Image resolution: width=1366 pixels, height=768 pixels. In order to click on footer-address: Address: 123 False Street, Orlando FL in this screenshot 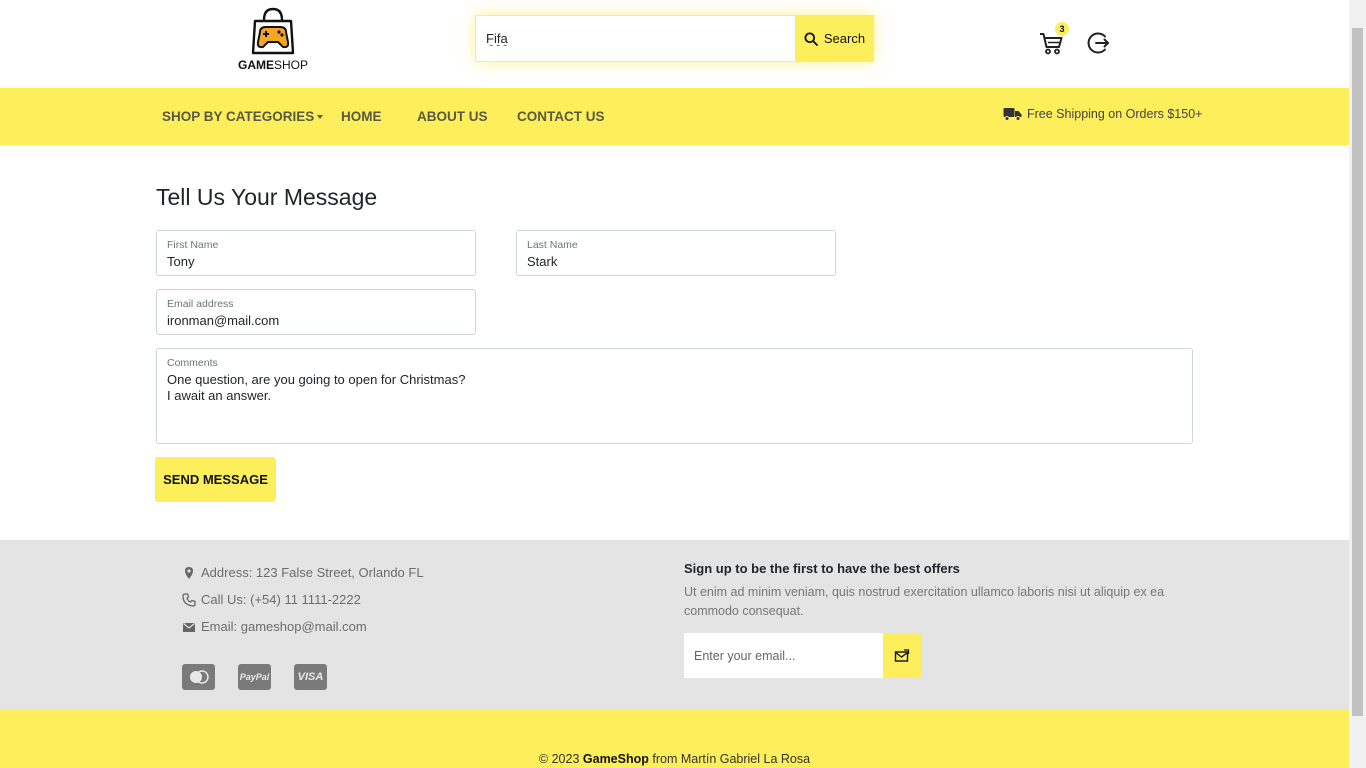, I will do `click(303, 572)`.